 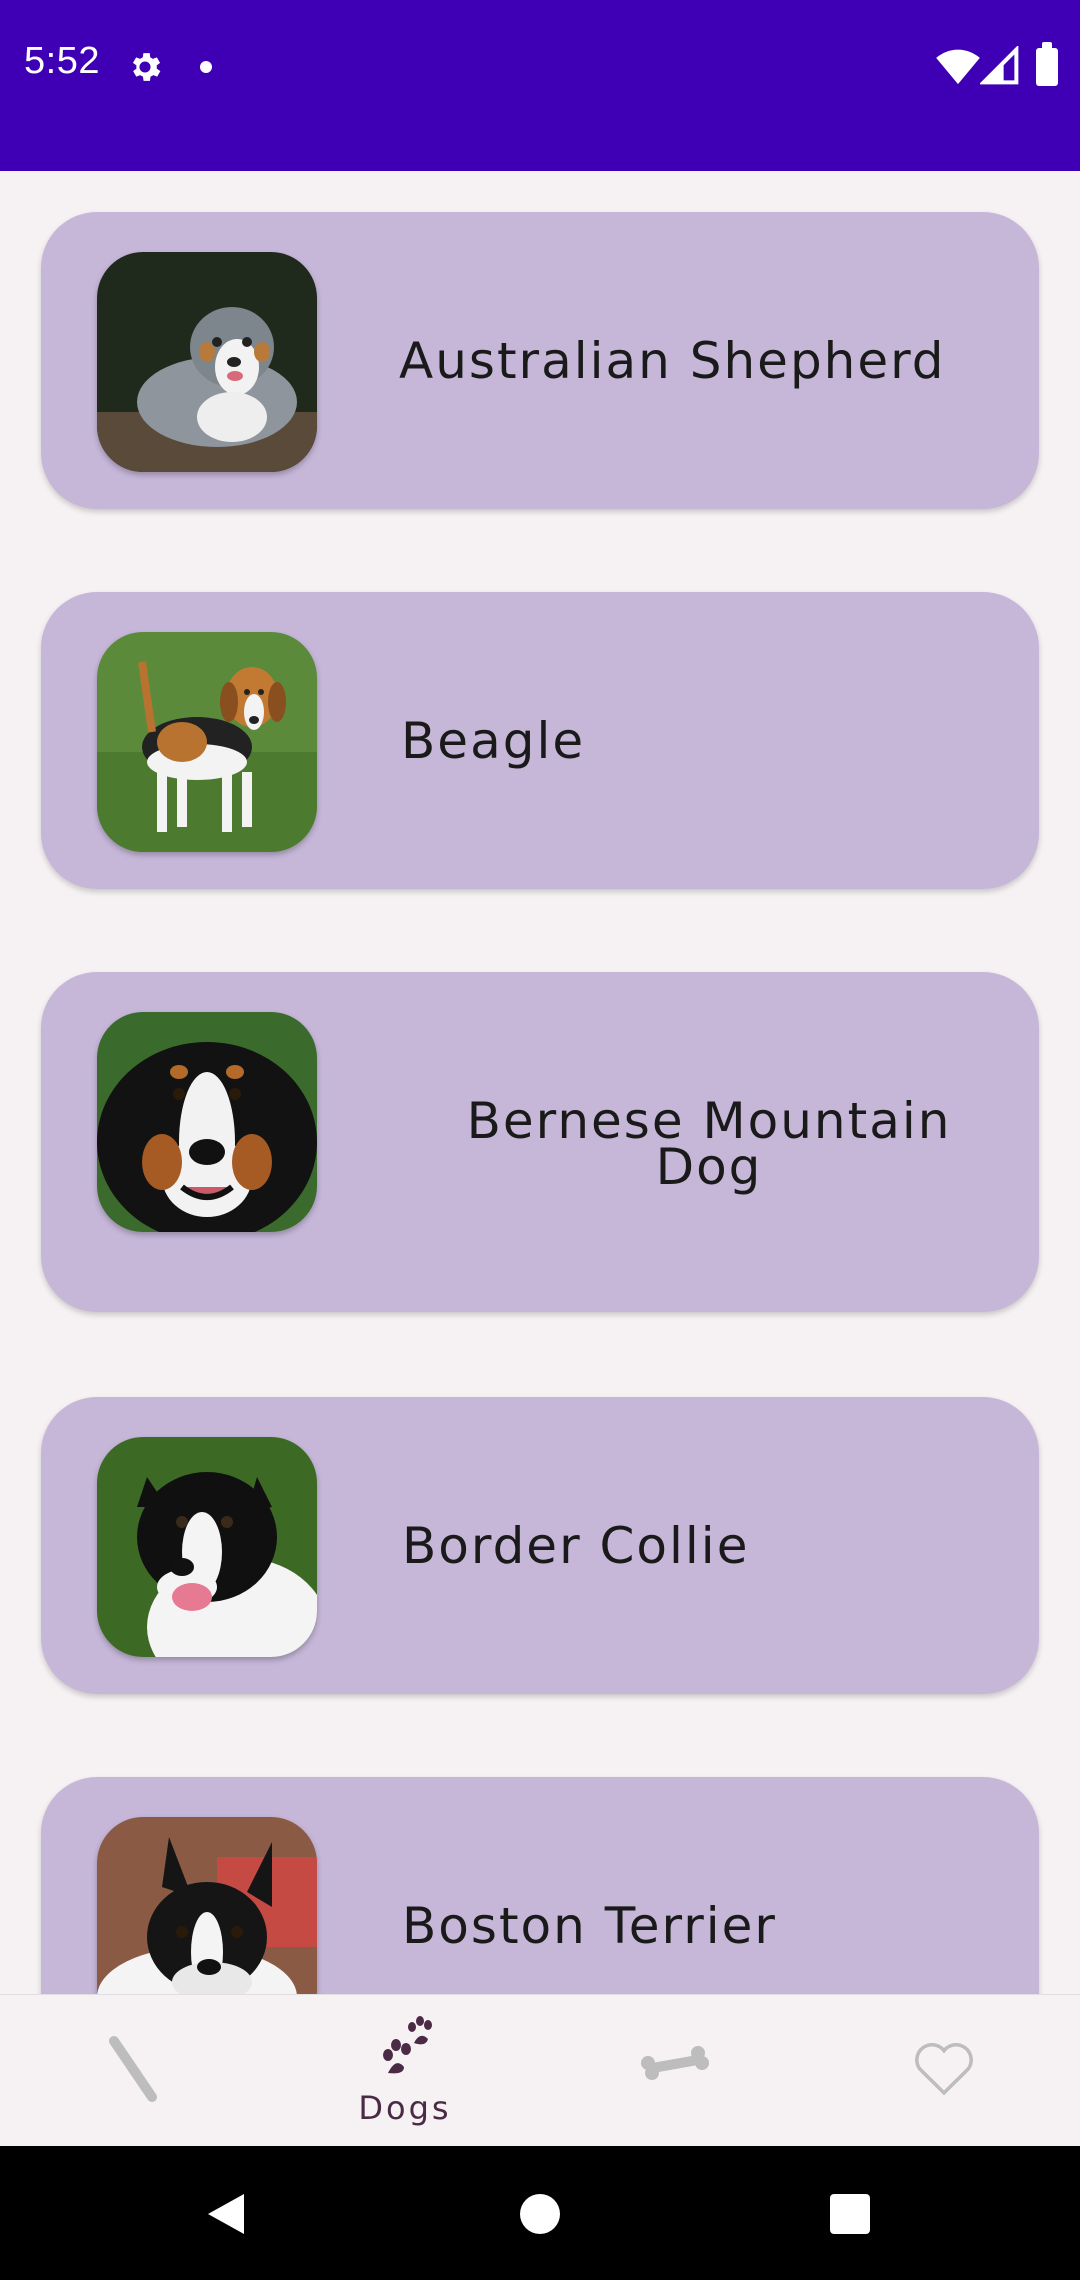 I want to click on home-icon, so click(x=540, y=2214).